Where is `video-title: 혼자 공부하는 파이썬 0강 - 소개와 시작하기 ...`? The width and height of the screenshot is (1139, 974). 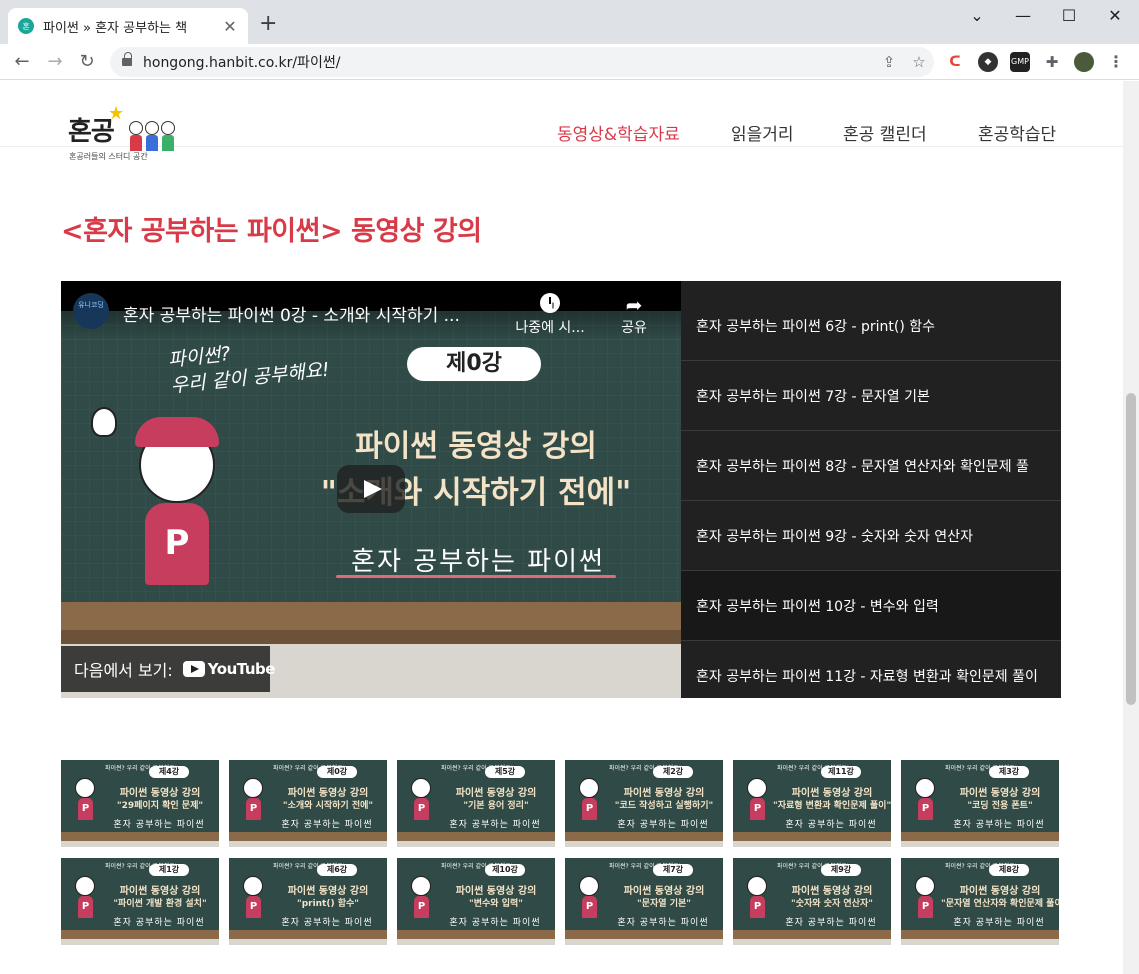 video-title: 혼자 공부하는 파이썬 0강 - 소개와 시작하기 ... is located at coordinates (291, 313).